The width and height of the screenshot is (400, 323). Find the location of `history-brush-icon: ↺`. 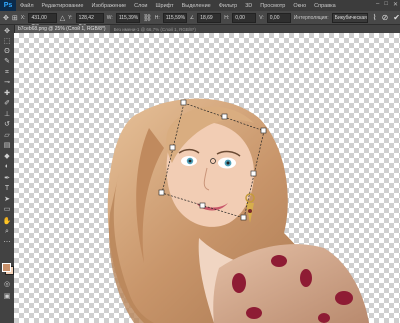

history-brush-icon: ↺ is located at coordinates (7, 125).